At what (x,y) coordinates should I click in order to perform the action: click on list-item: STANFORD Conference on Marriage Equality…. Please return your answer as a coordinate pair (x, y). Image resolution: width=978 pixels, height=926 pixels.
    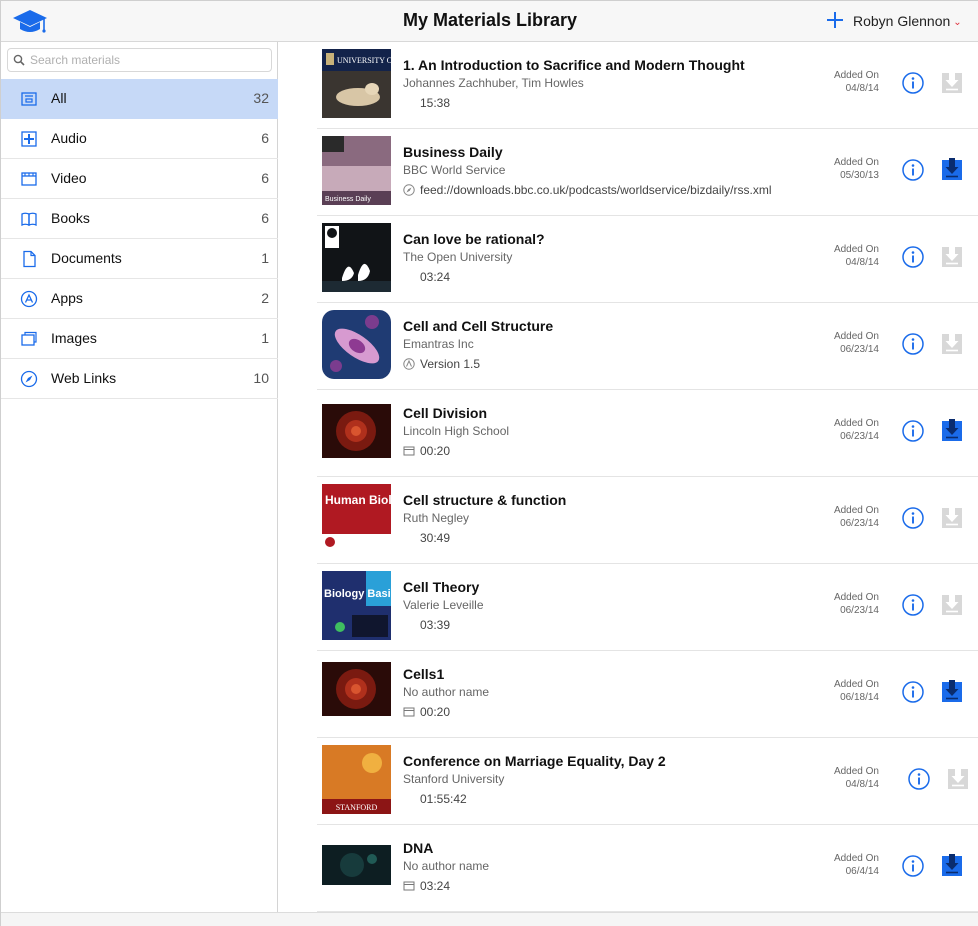
    Looking at the image, I should click on (647, 781).